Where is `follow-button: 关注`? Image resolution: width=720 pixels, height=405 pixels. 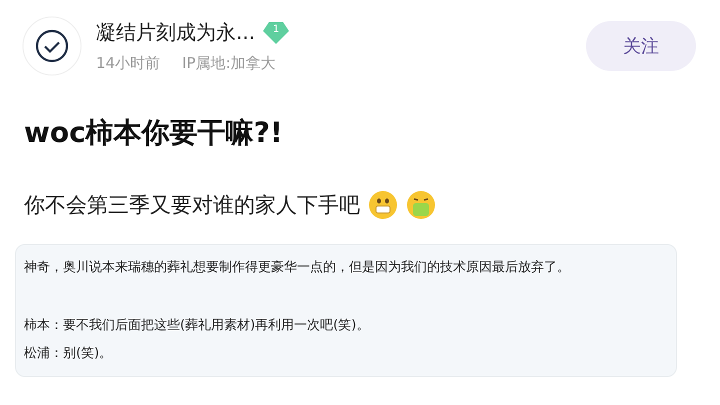
follow-button: 关注 is located at coordinates (641, 46).